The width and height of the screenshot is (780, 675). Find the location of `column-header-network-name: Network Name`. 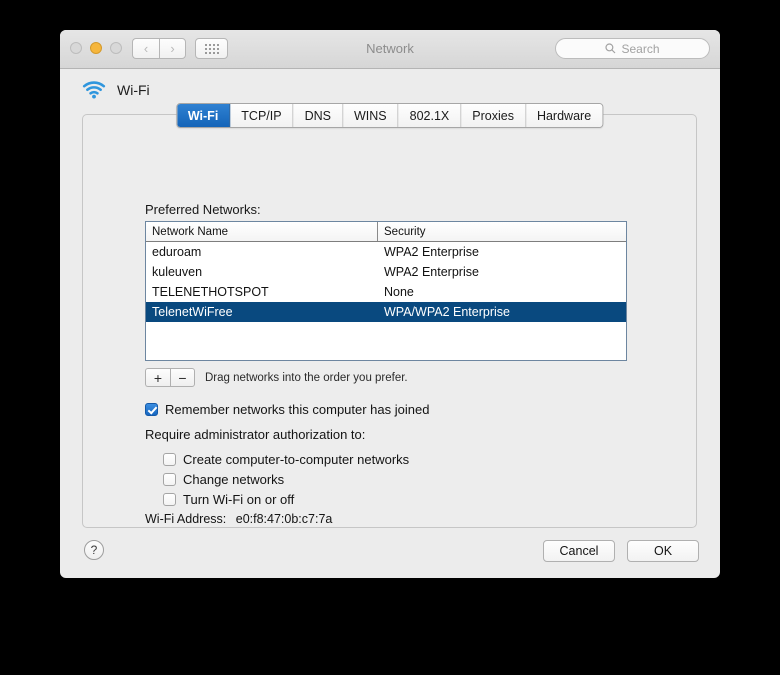

column-header-network-name: Network Name is located at coordinates (262, 231).